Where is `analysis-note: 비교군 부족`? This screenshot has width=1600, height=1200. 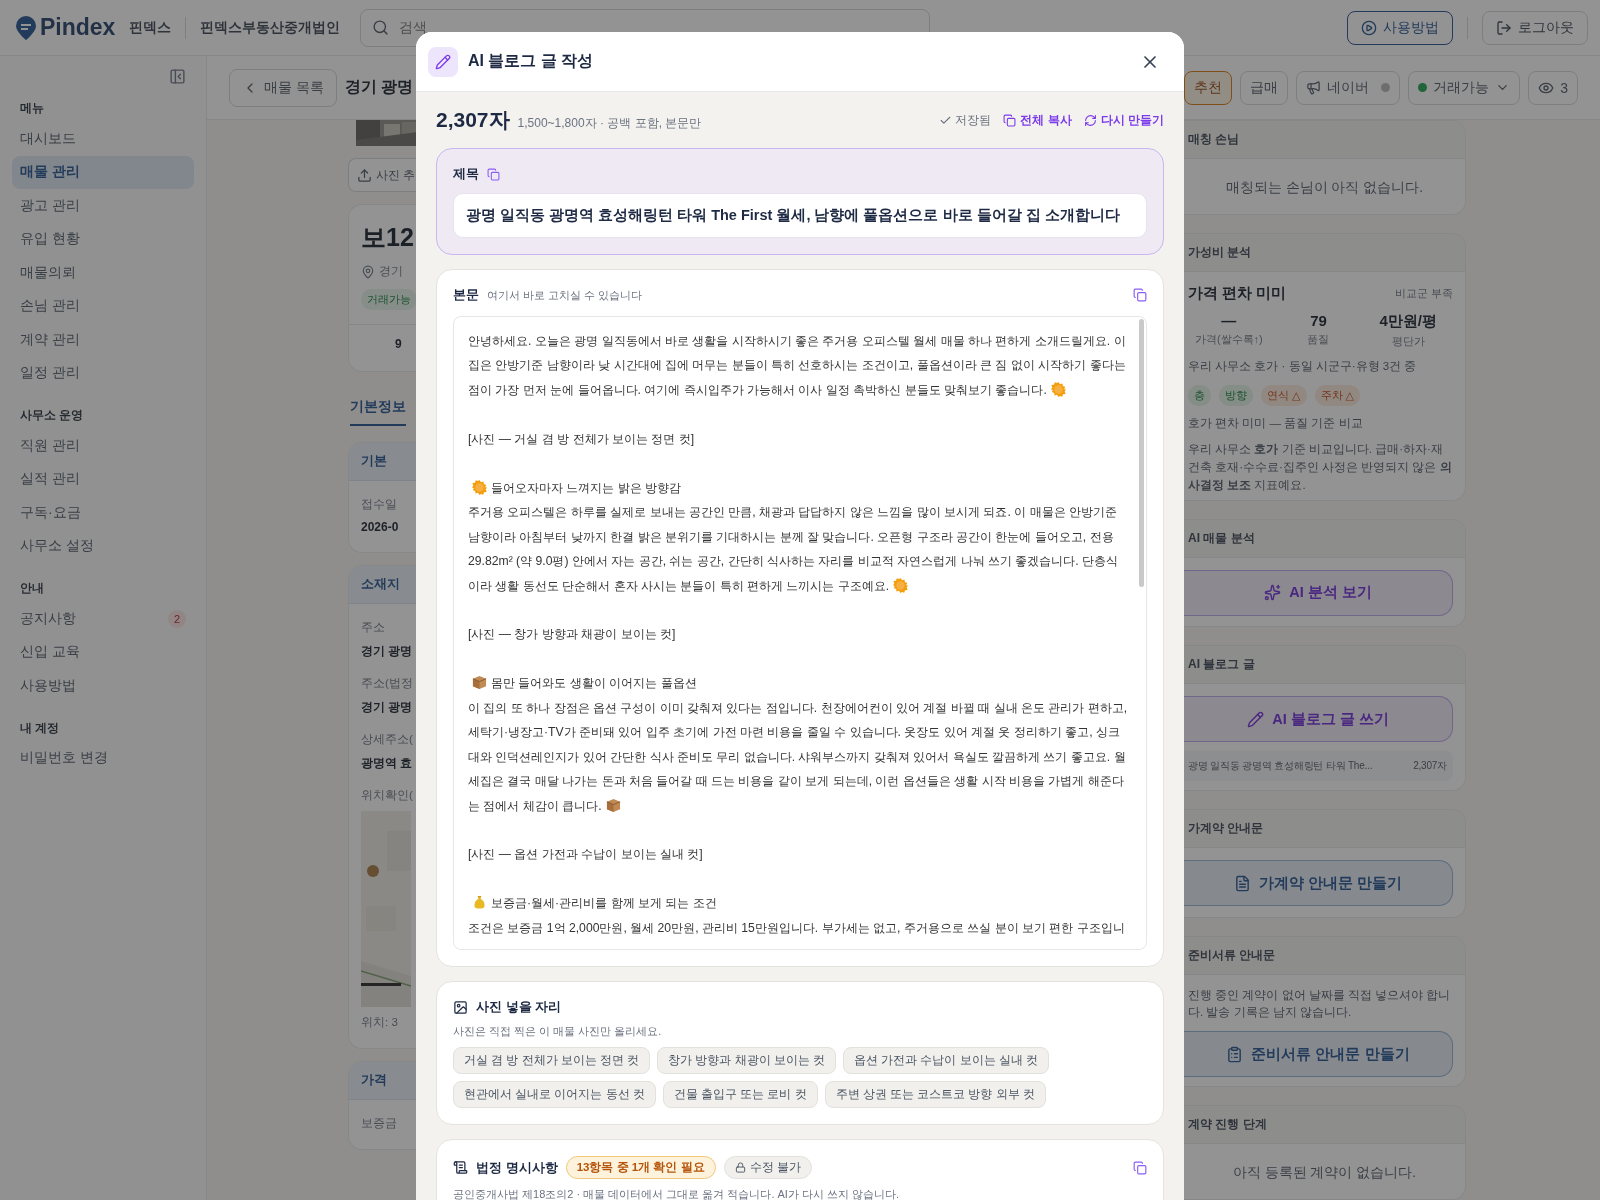 analysis-note: 비교군 부족 is located at coordinates (1423, 293).